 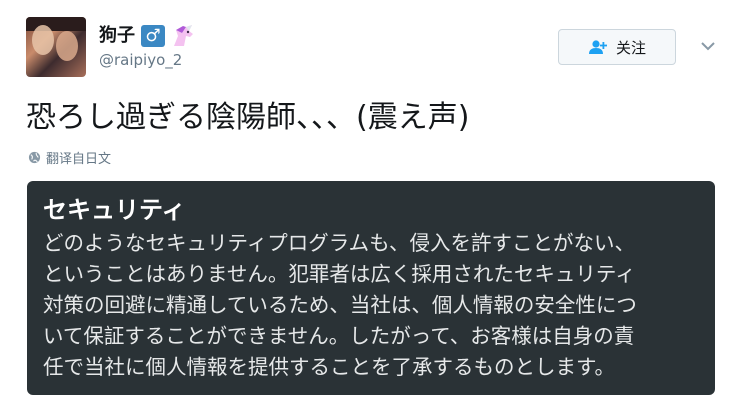 What do you see at coordinates (340, 305) in the screenshot?
I see `card-text-line: 対策の回避に精通しているため、当社は、個人情報の安全性につ` at bounding box center [340, 305].